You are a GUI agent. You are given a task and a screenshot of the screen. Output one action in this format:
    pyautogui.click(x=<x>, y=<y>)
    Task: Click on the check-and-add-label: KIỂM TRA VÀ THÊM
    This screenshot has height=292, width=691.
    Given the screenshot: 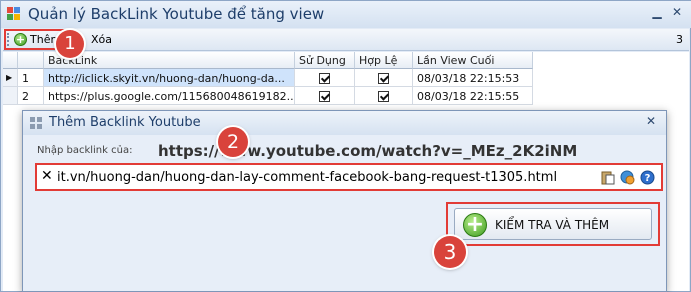 What is the action you would take?
    pyautogui.click(x=552, y=225)
    